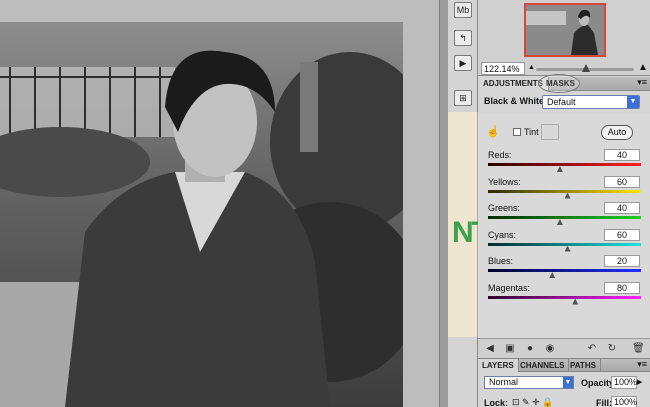 This screenshot has width=650, height=407. What do you see at coordinates (531, 67) in the screenshot?
I see `zoom-out-icon: ▲` at bounding box center [531, 67].